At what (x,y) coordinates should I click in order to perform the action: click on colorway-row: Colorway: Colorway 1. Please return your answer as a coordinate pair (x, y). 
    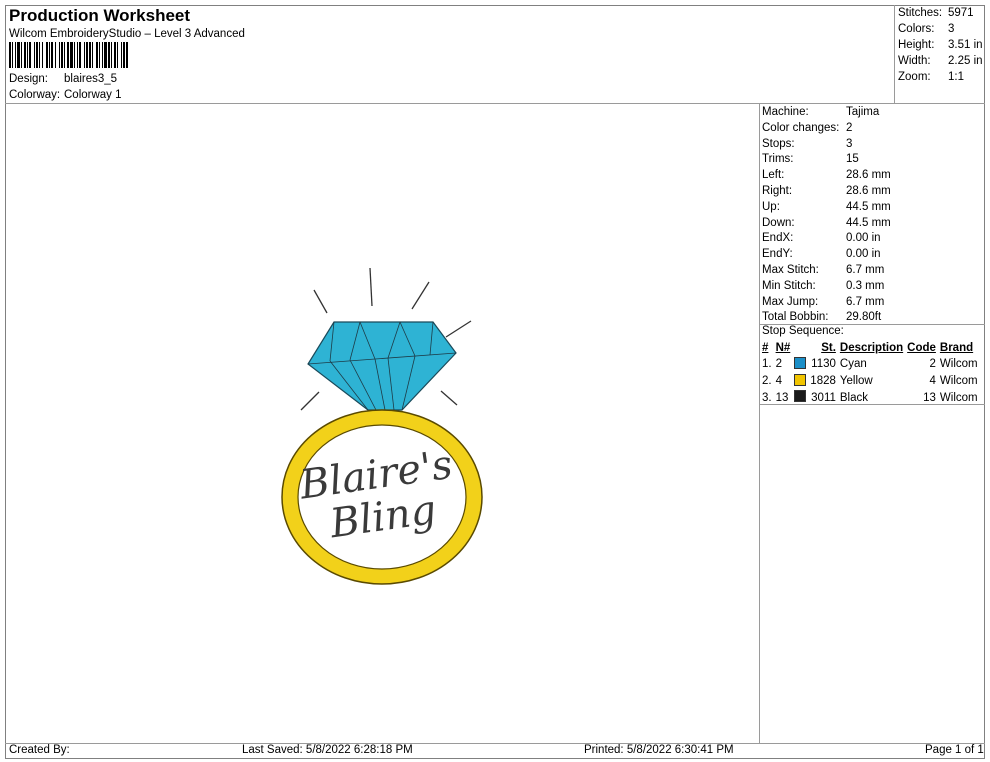
    Looking at the image, I should click on (65, 95).